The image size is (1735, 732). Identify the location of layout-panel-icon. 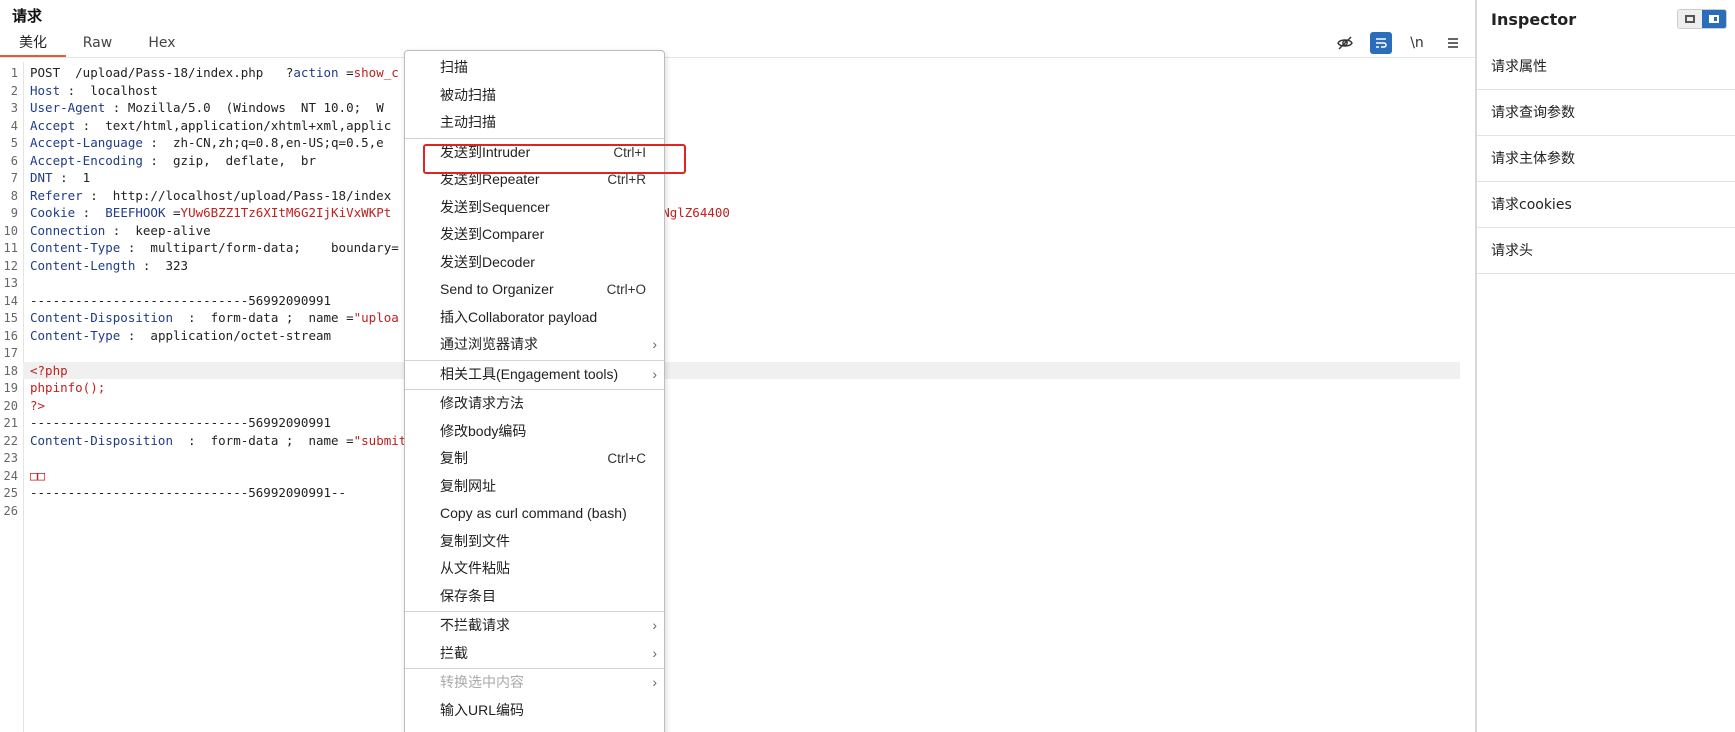
(1714, 19).